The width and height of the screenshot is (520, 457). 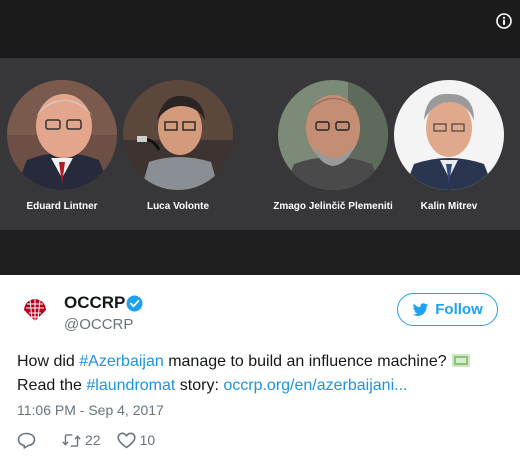 What do you see at coordinates (93, 440) in the screenshot?
I see `retweet-count: 22` at bounding box center [93, 440].